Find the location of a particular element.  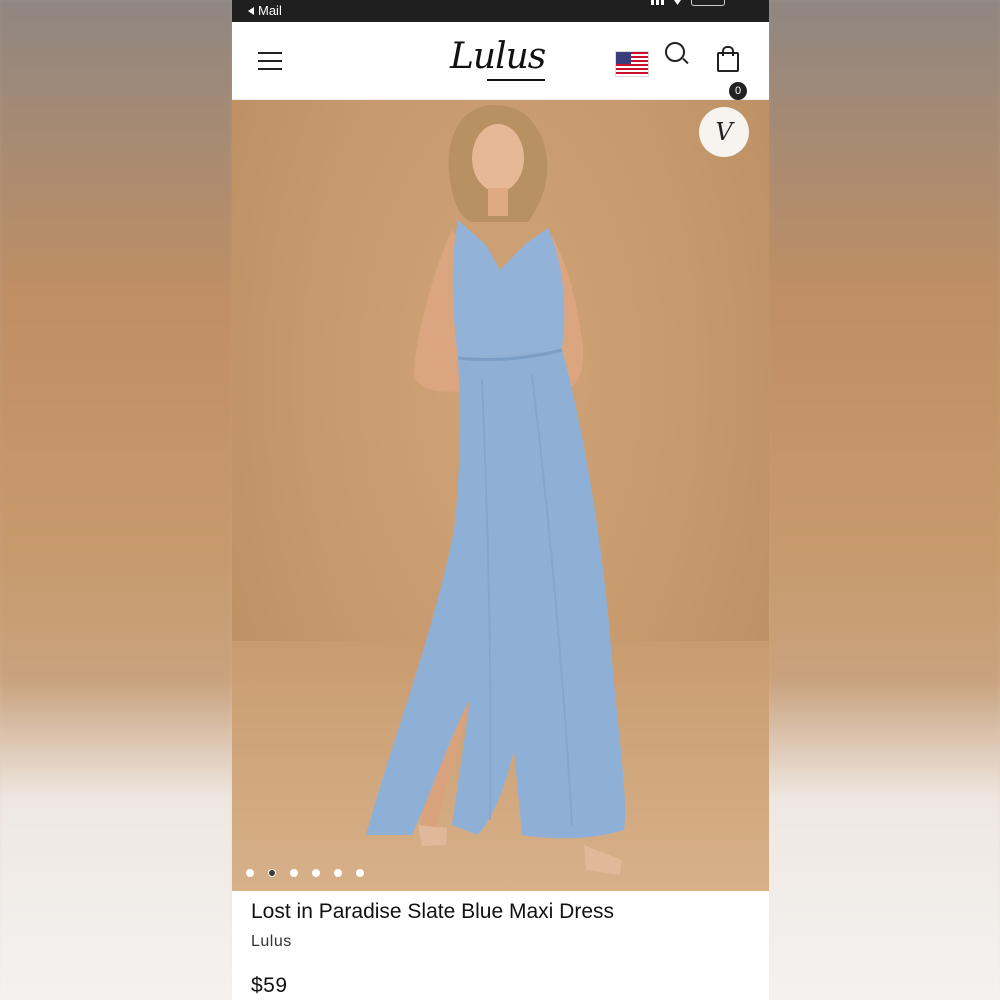

site-header: Lulus 0 is located at coordinates (500, 61).